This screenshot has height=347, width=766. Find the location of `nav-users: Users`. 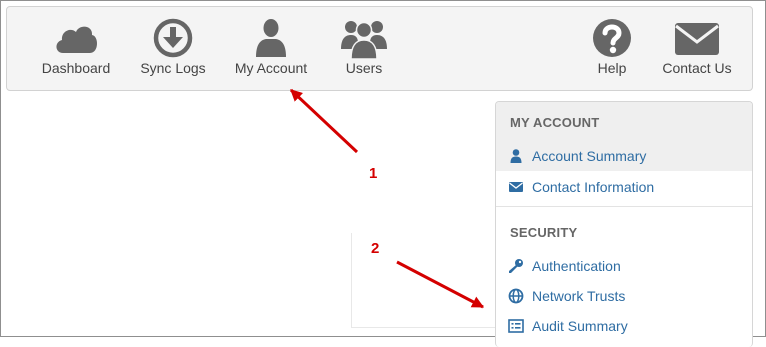

nav-users: Users is located at coordinates (364, 48).